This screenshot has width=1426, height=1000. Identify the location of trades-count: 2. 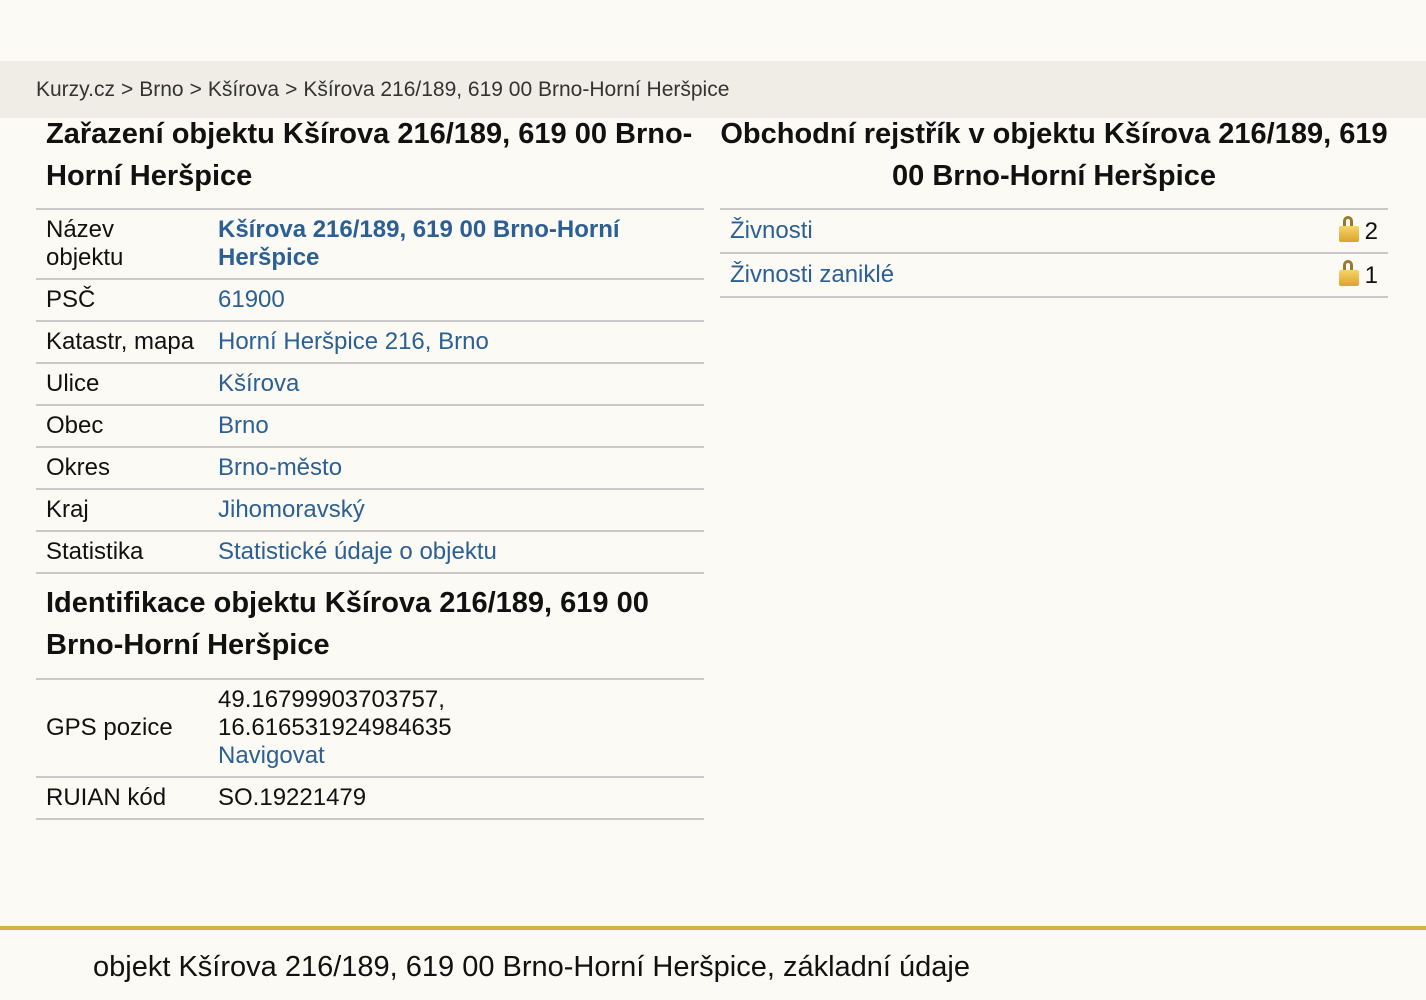
(1371, 231).